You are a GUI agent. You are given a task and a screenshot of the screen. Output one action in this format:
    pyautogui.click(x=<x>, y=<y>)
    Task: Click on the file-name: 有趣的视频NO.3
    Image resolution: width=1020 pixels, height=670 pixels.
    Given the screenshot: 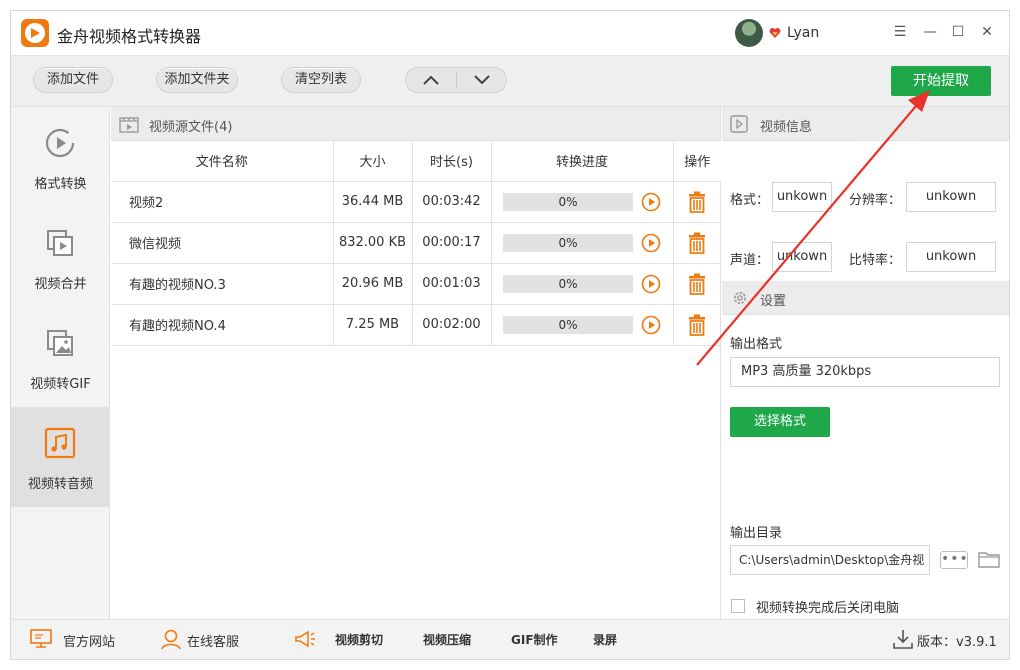 What is the action you would take?
    pyautogui.click(x=222, y=284)
    